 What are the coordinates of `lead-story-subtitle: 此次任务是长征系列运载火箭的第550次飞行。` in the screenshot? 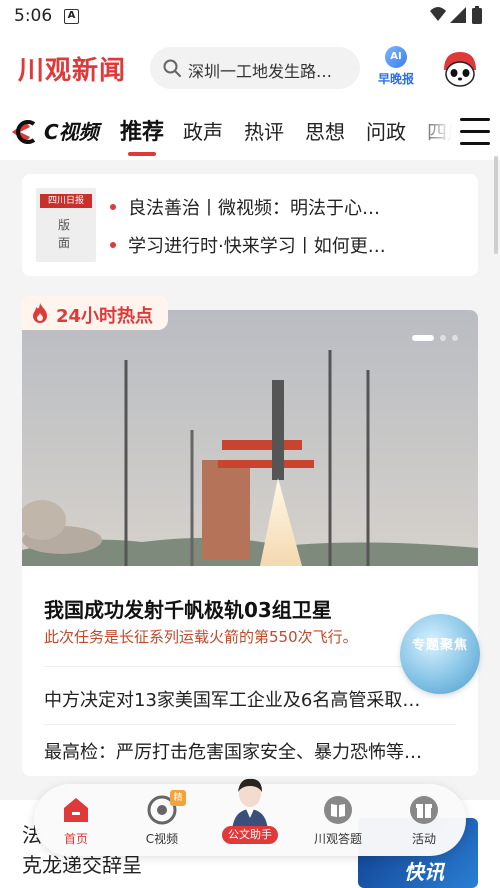 It's located at (201, 637).